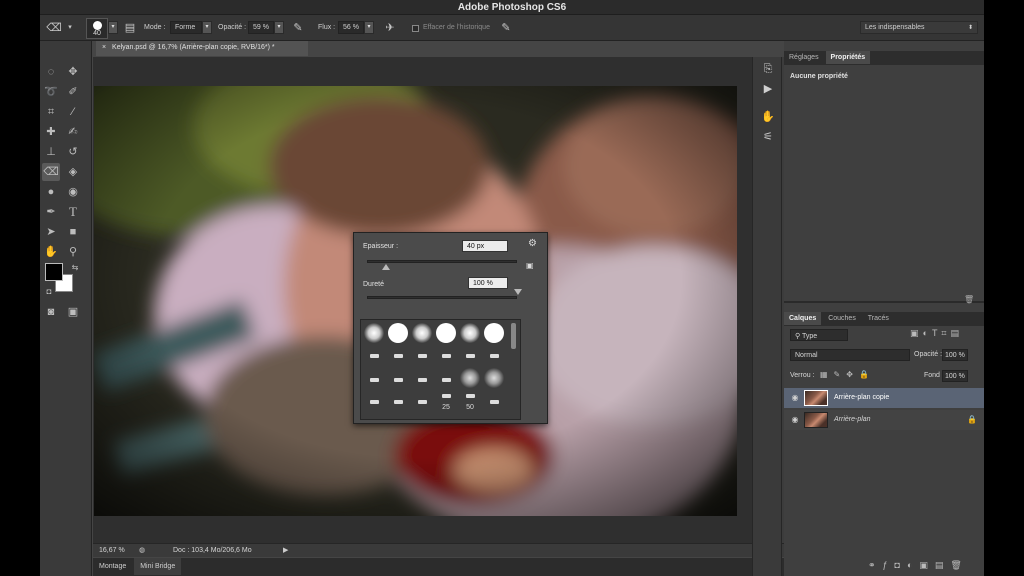  What do you see at coordinates (73, 92) in the screenshot?
I see `quick-selection-tool-icon: ✐` at bounding box center [73, 92].